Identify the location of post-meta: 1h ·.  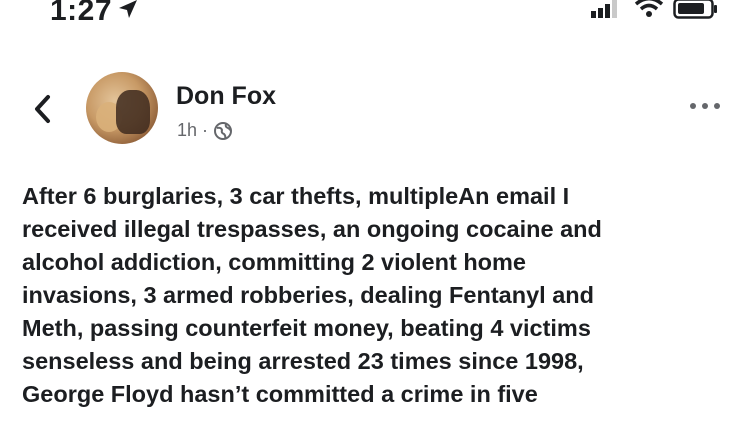
(205, 130).